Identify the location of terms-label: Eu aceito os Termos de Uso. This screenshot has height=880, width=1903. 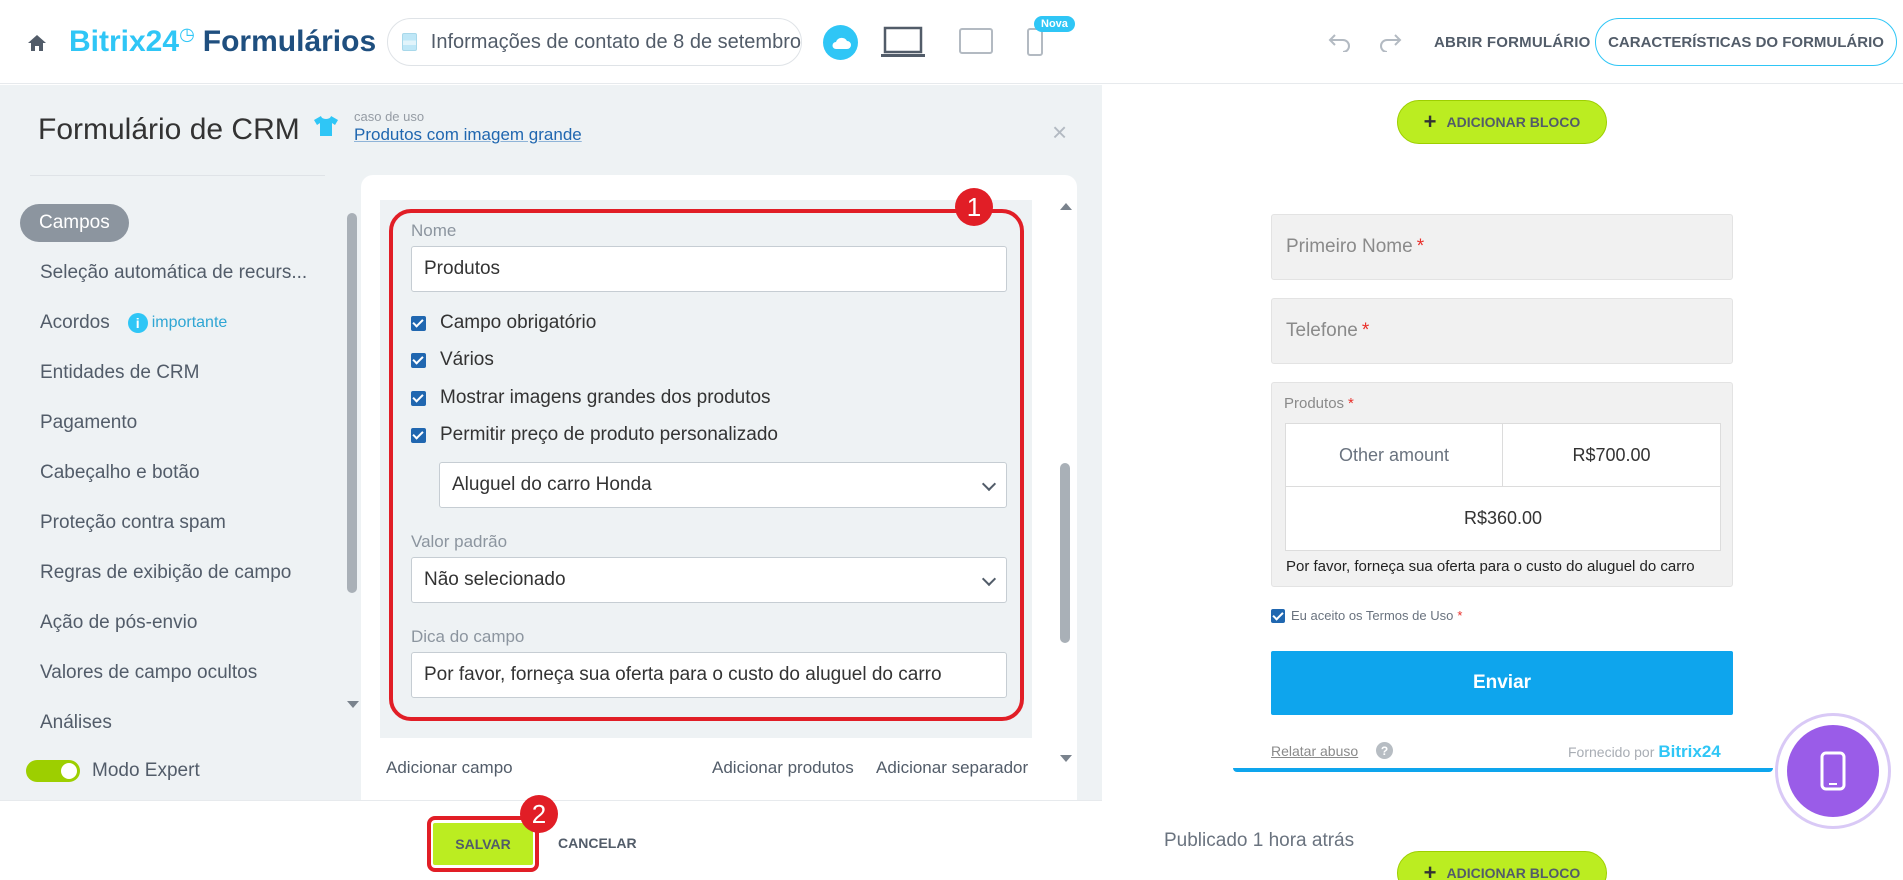
(1372, 615).